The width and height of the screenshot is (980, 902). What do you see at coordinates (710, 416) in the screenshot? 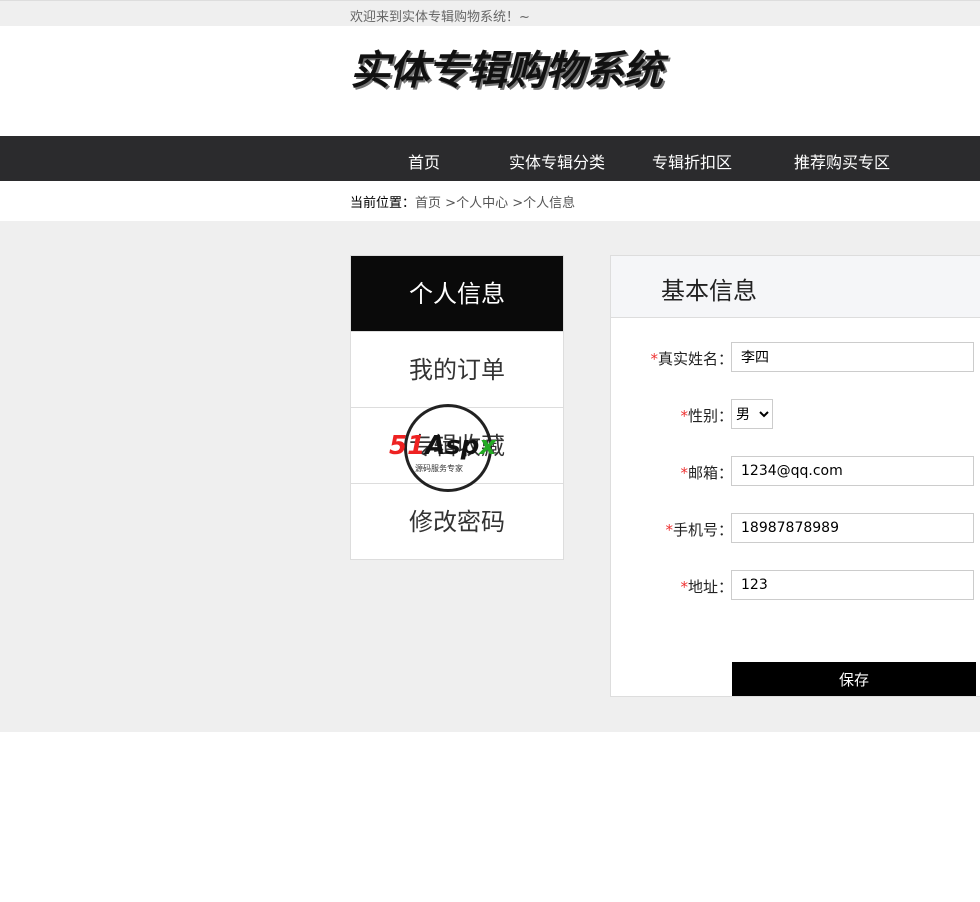
I see `gender-label: 性别：` at bounding box center [710, 416].